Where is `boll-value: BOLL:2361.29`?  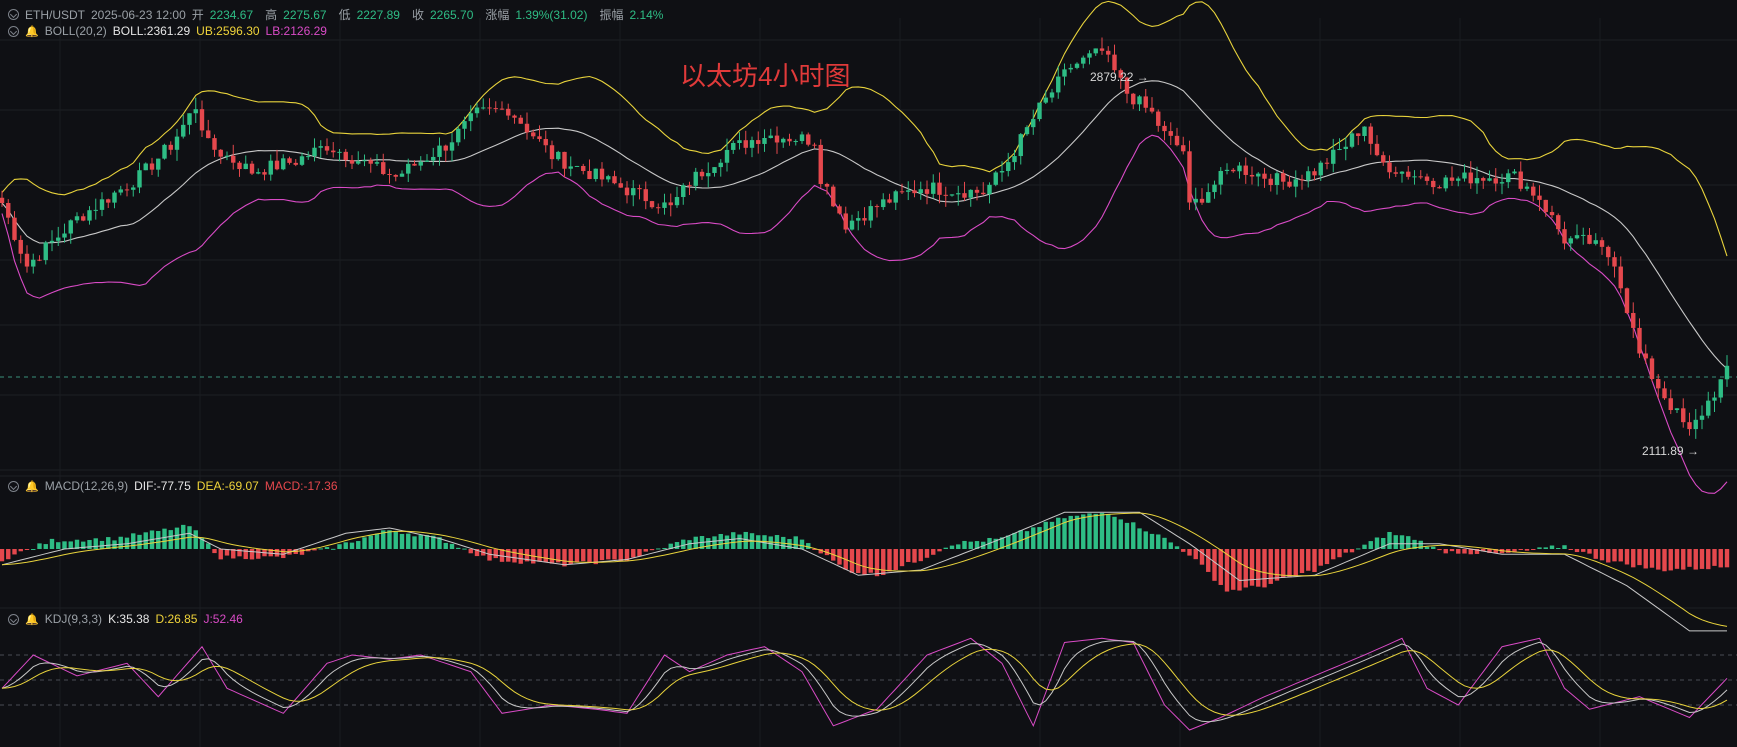 boll-value: BOLL:2361.29 is located at coordinates (151, 31).